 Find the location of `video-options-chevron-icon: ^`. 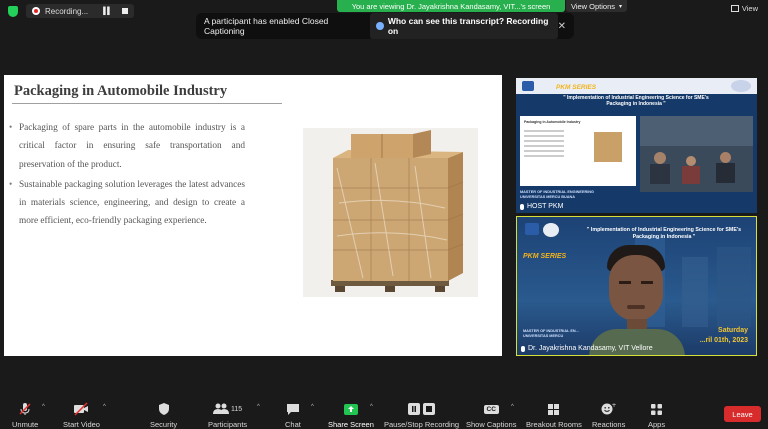

video-options-chevron-icon: ^ is located at coordinates (104, 407).